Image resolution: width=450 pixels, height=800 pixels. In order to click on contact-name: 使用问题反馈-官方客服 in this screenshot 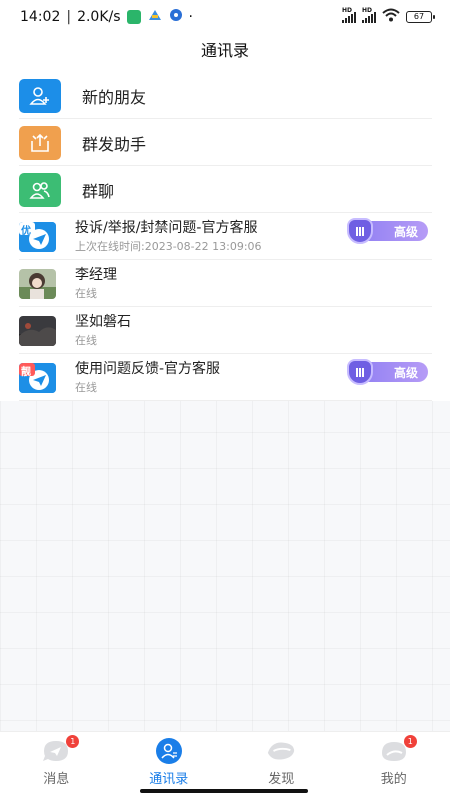, I will do `click(148, 369)`.